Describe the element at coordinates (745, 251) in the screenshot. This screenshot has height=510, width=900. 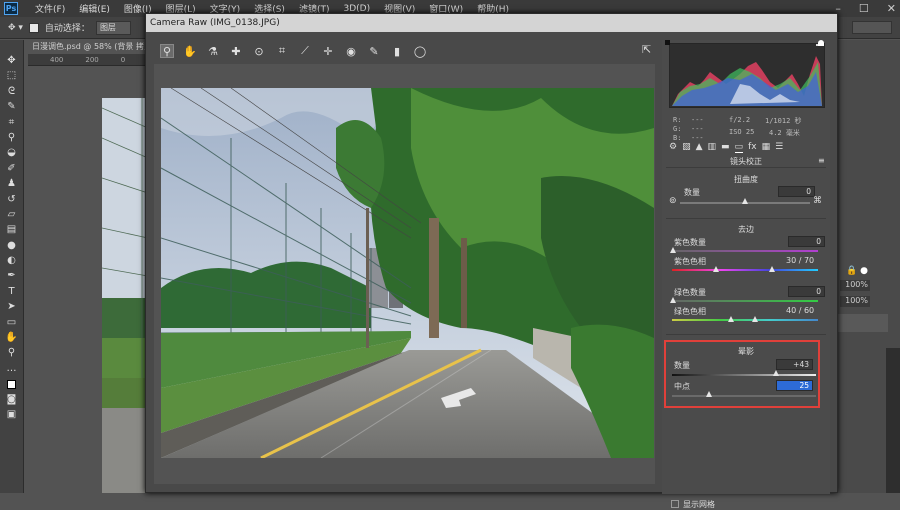
I see `purple-amount-slider` at that location.